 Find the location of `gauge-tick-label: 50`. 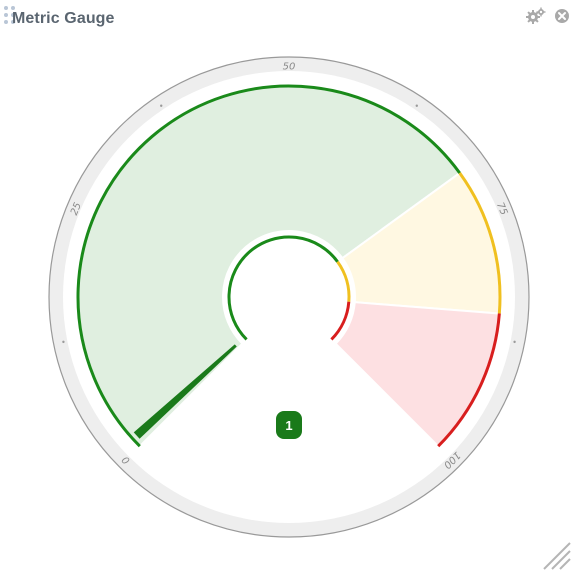

gauge-tick-label: 50 is located at coordinates (289, 67).